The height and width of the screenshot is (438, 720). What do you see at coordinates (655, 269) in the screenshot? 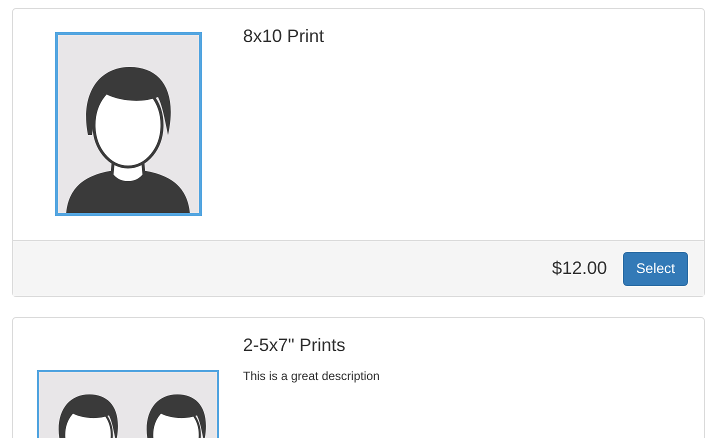
I see `select-button: Select` at bounding box center [655, 269].